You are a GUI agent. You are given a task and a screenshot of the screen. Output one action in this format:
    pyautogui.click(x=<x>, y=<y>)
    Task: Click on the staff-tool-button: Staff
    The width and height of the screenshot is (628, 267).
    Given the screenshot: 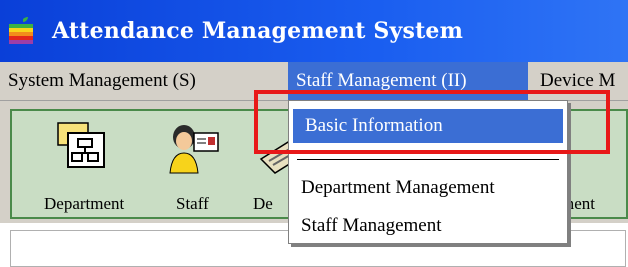 What is the action you would take?
    pyautogui.click(x=182, y=164)
    